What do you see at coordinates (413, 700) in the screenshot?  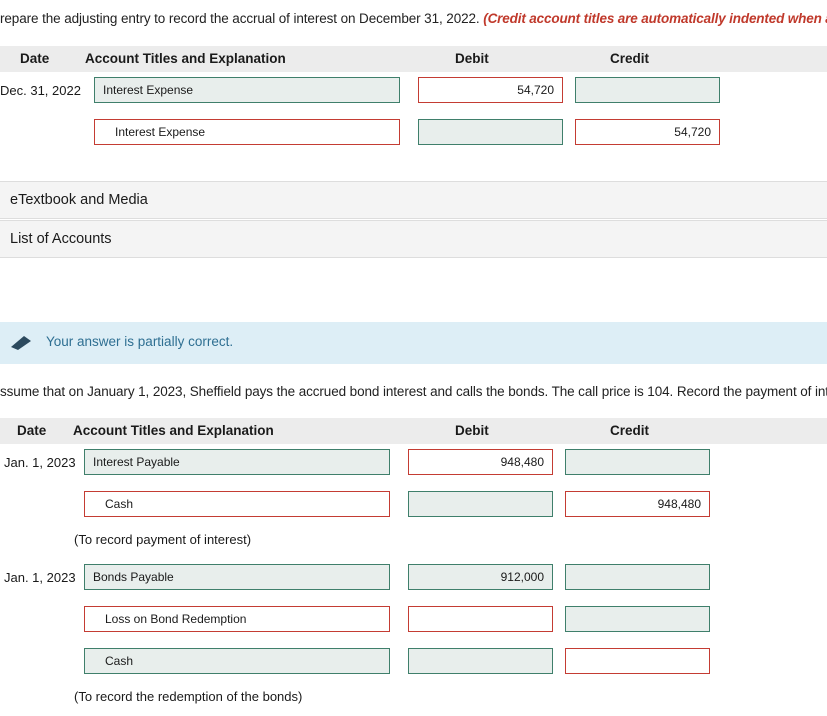 I see `memo-row: (To record the redemption of the bonds)` at bounding box center [413, 700].